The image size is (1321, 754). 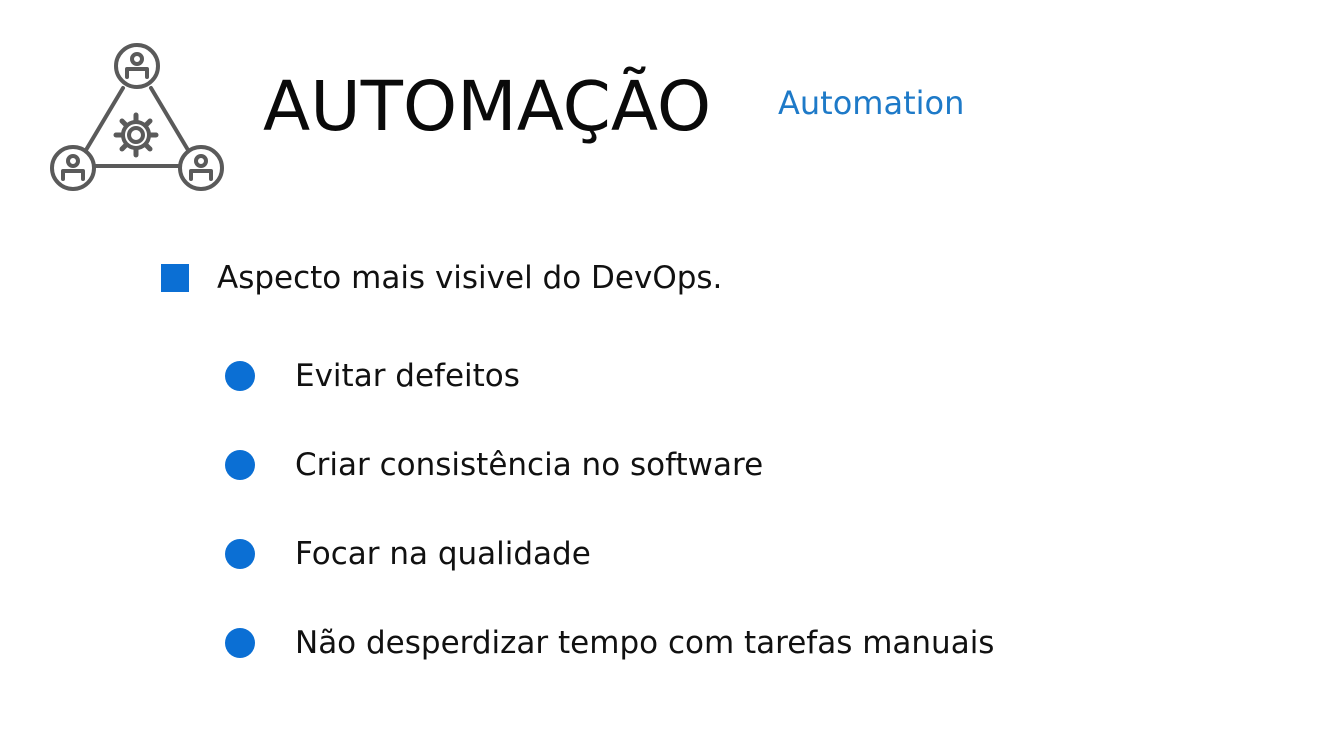 What do you see at coordinates (138, 118) in the screenshot?
I see `team-automation-gear-icon` at bounding box center [138, 118].